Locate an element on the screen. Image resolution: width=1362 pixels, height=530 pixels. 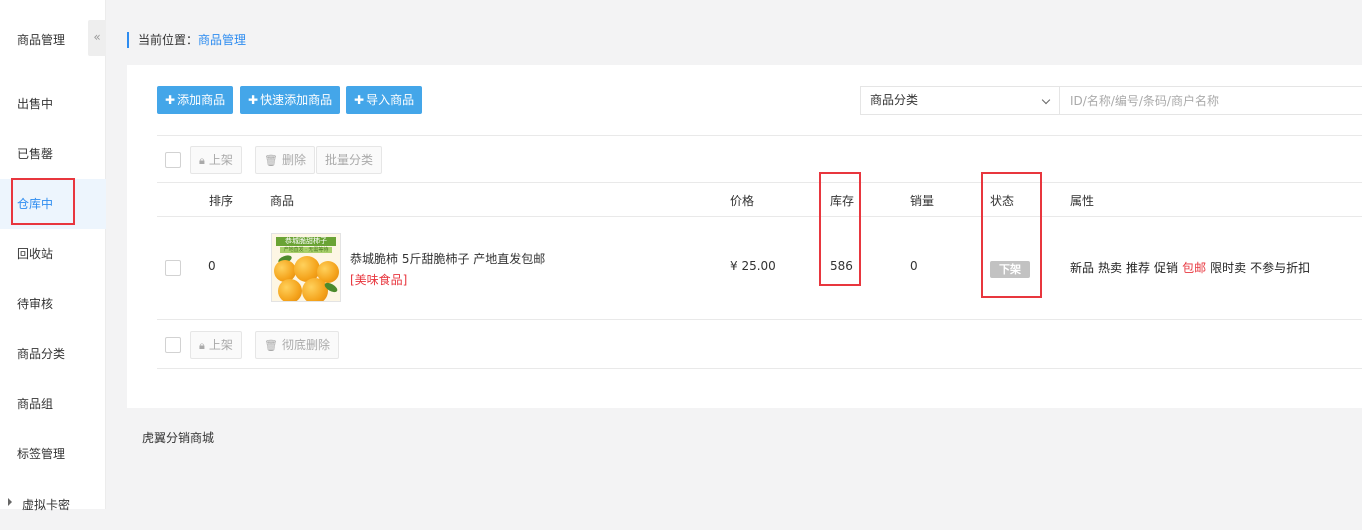
import-product-button: ✚ 导入商品 is located at coordinates (384, 100).